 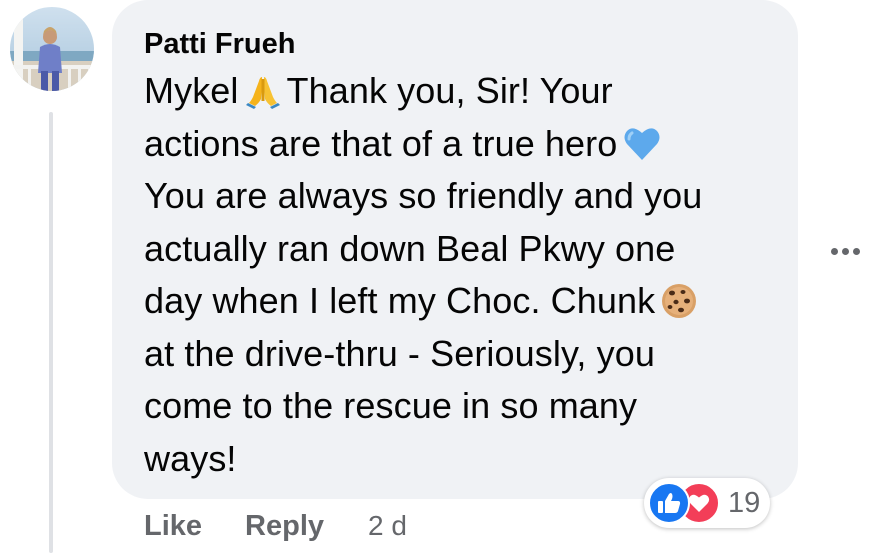 I want to click on comment-line: actions are that of a true hero, so click(x=456, y=144).